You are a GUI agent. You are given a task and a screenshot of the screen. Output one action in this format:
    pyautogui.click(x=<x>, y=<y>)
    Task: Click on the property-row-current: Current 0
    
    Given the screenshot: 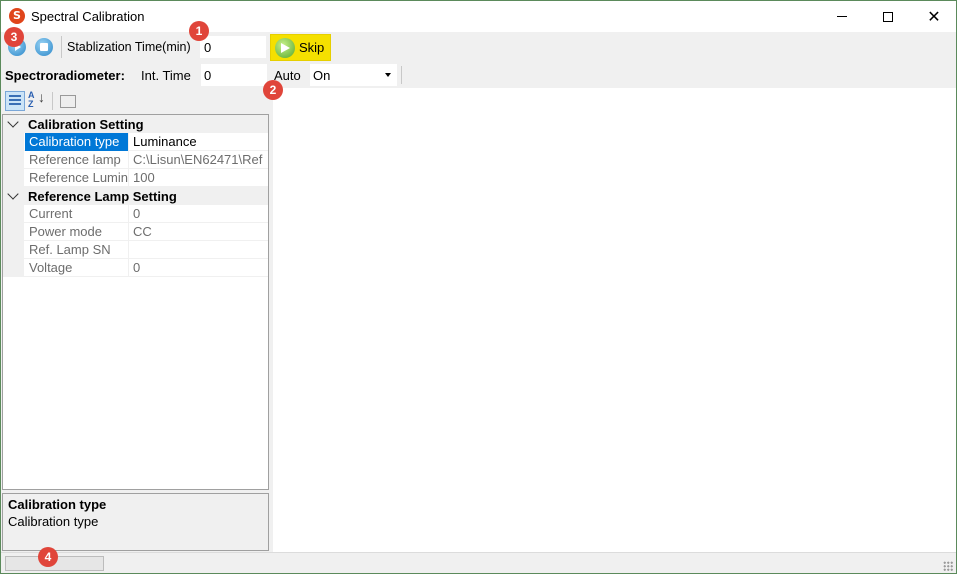 What is the action you would take?
    pyautogui.click(x=135, y=214)
    